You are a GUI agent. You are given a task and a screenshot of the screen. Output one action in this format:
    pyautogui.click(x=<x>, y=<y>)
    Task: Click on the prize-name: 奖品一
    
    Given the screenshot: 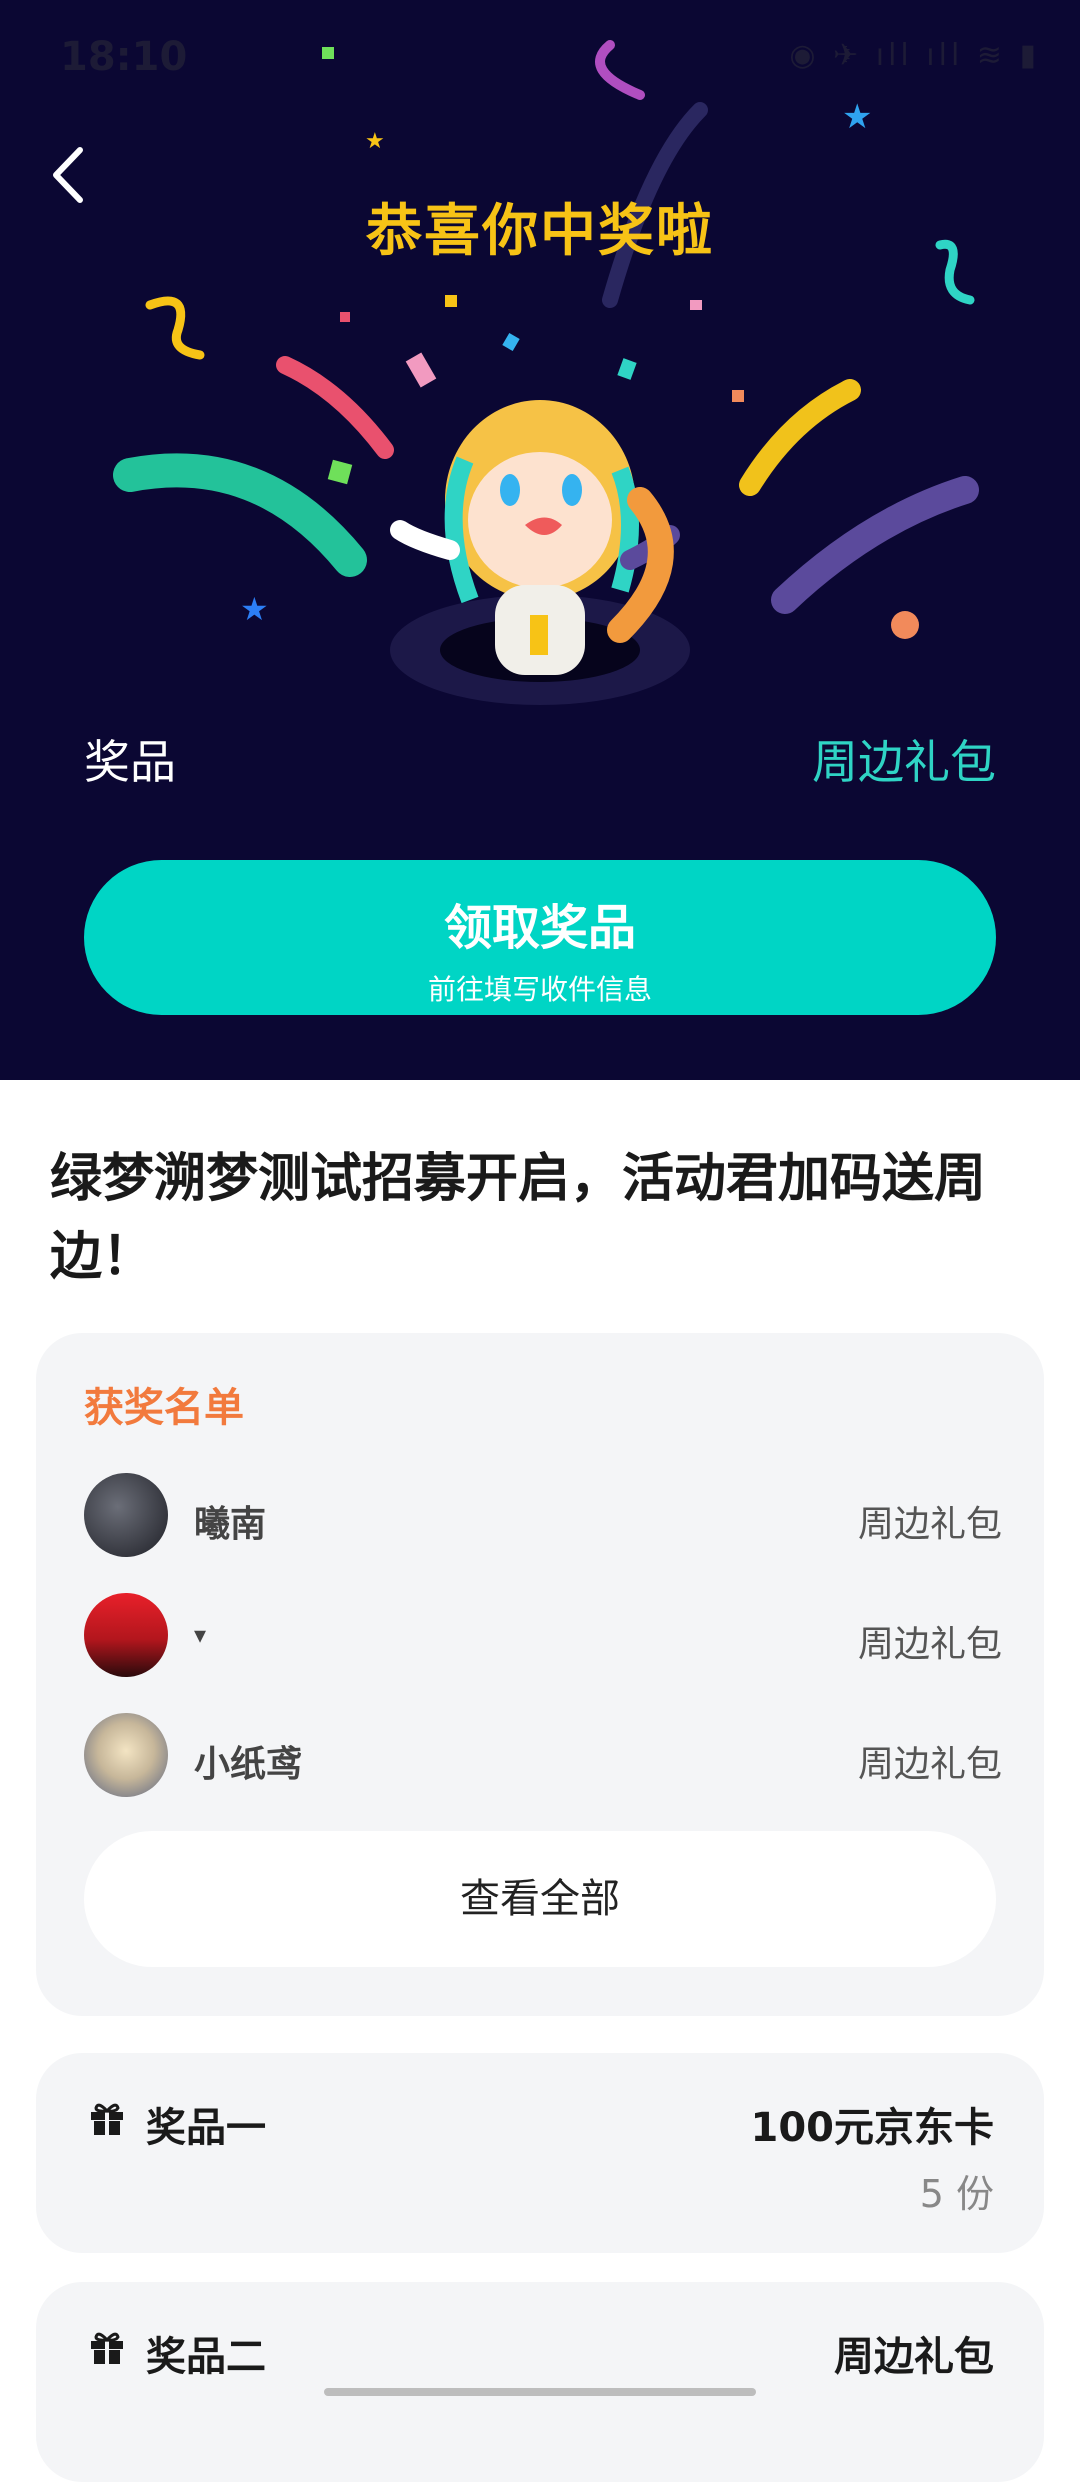 What is the action you would take?
    pyautogui.click(x=206, y=2128)
    